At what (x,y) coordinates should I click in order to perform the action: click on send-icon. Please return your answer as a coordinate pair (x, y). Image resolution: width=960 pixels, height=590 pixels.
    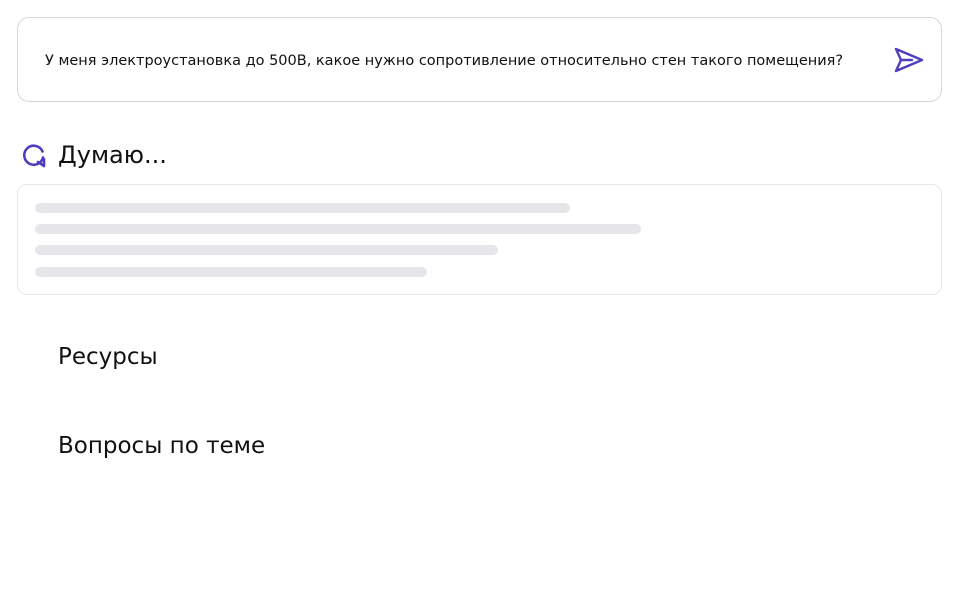
    Looking at the image, I should click on (909, 60).